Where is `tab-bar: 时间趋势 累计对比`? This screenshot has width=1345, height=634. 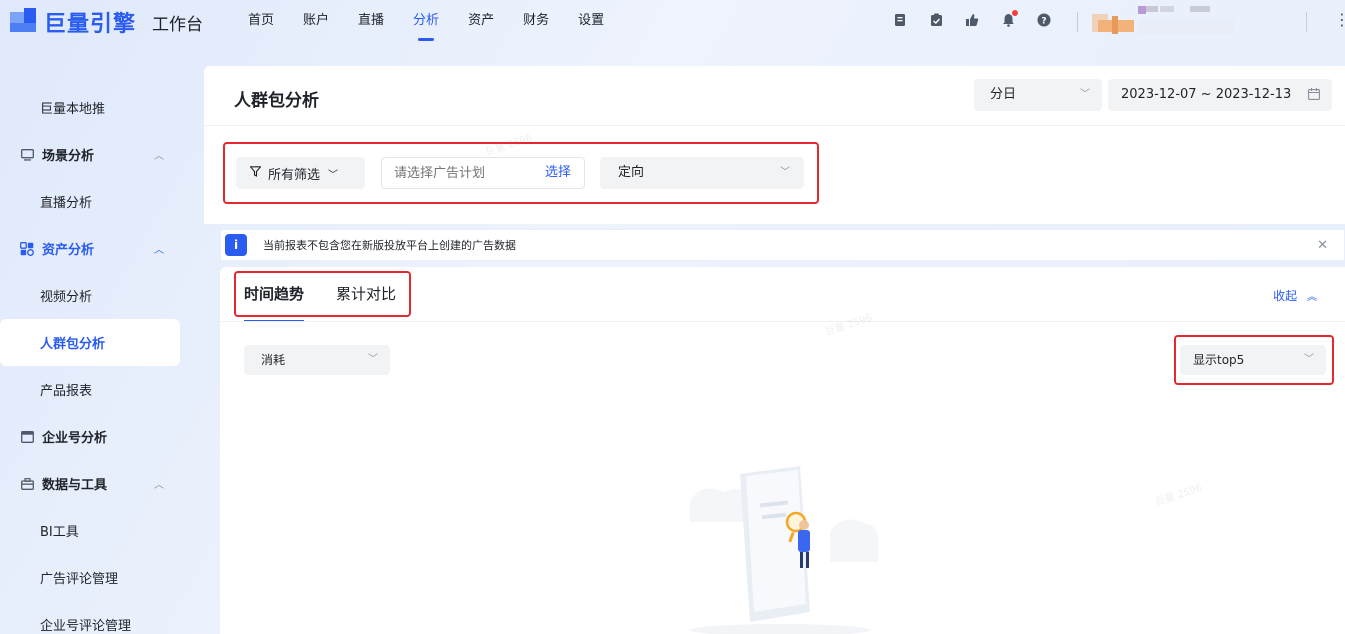
tab-bar: 时间趋势 累计对比 is located at coordinates (336, 294).